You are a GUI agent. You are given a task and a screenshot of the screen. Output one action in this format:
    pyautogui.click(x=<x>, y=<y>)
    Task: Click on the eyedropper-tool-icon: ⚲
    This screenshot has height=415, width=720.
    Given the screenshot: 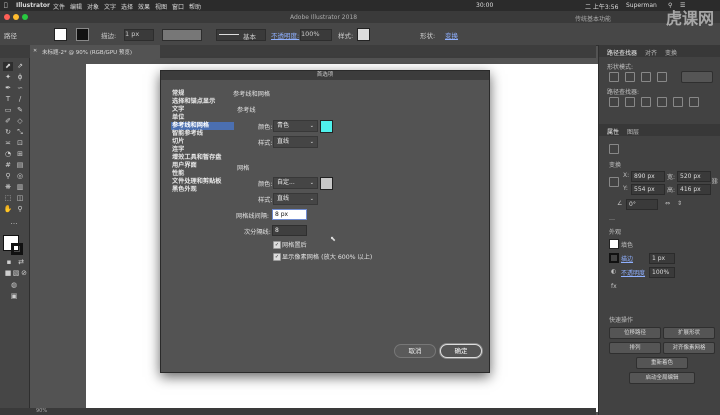 What is the action you would take?
    pyautogui.click(x=8, y=176)
    